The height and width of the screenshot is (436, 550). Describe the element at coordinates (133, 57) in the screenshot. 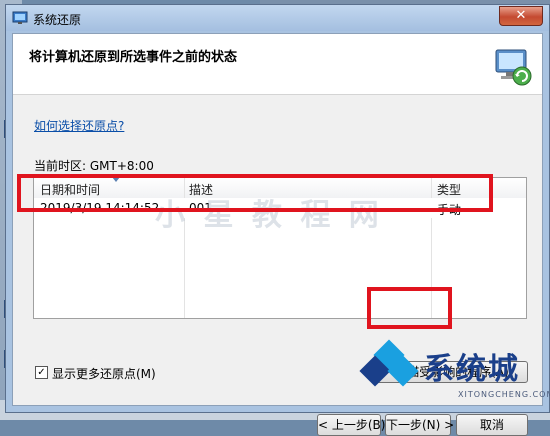

I see `page-title: 将计算机还原到所选事件之前的状态` at that location.